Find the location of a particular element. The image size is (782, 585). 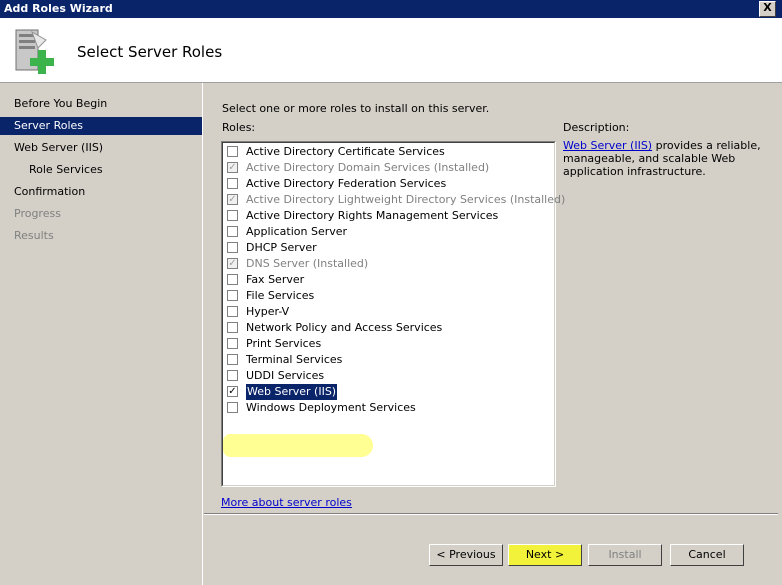

title-bar: Add Roles Wizard X is located at coordinates (391, 9).